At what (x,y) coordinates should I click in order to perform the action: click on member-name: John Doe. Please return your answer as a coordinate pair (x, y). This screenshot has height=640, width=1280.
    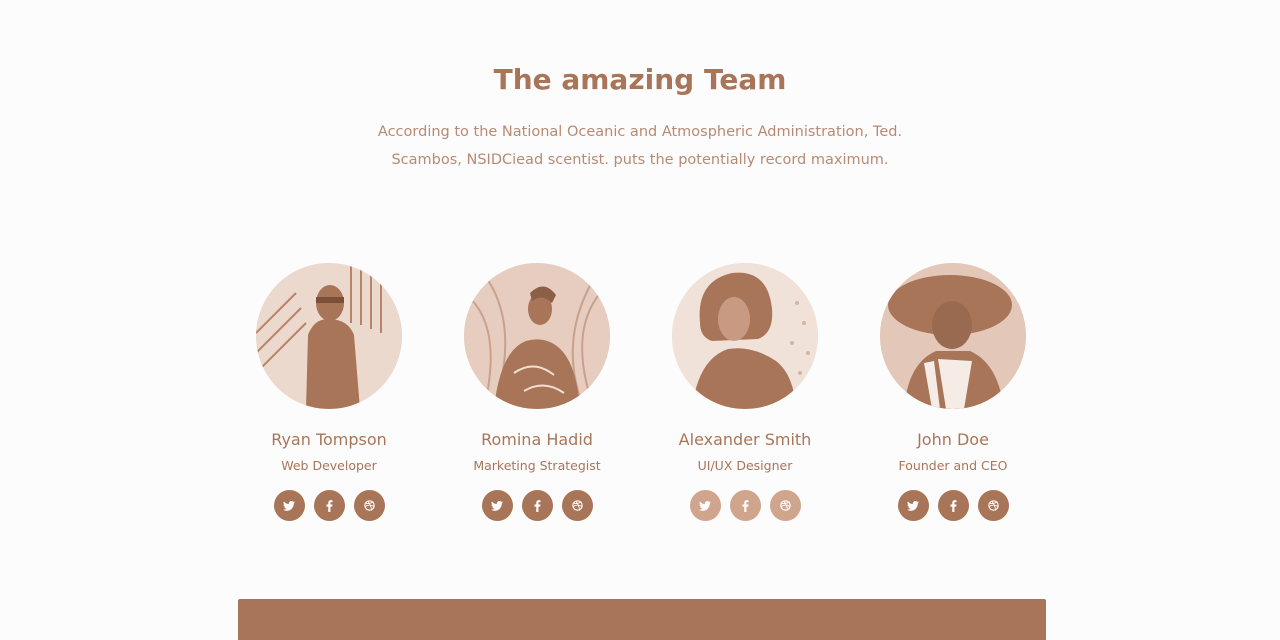
    Looking at the image, I should click on (953, 439).